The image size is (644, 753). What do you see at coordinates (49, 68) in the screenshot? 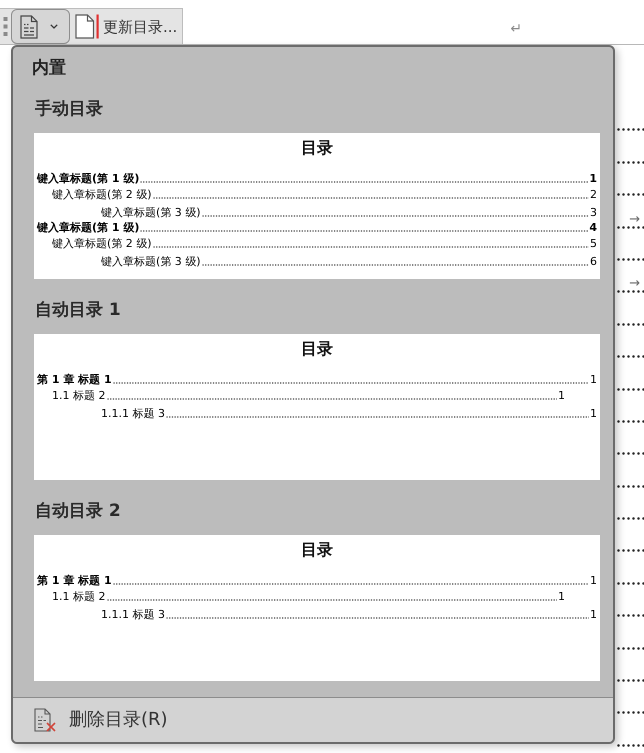
I see `menu-section-label: 内置` at bounding box center [49, 68].